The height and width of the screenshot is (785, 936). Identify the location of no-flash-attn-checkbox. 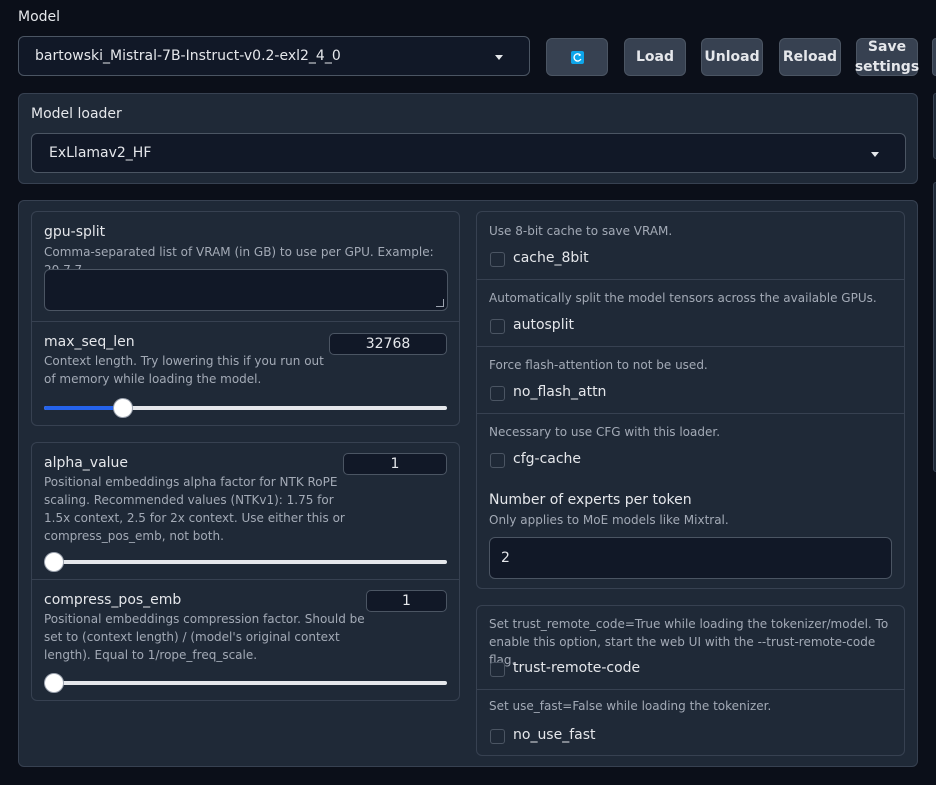
(497, 393).